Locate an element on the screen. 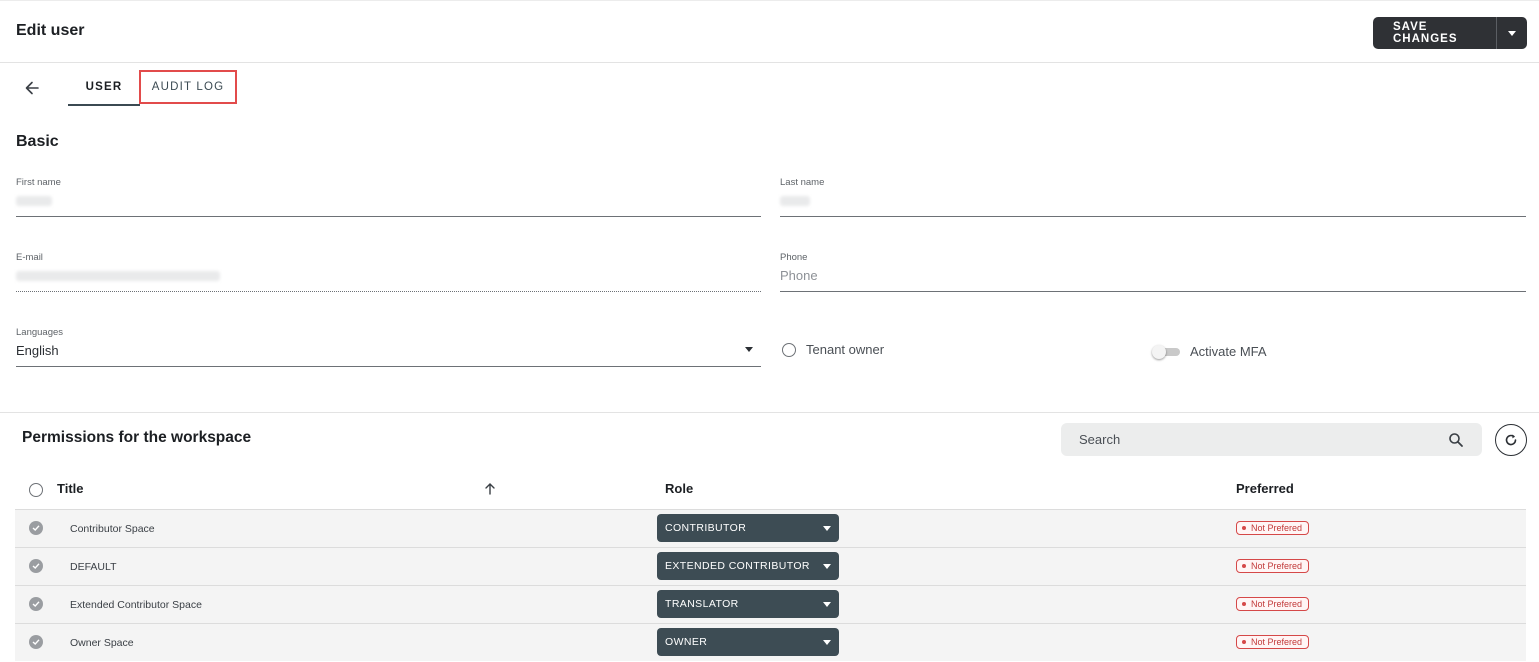 This screenshot has width=1539, height=662. column-header-preferred: Preferred is located at coordinates (1265, 488).